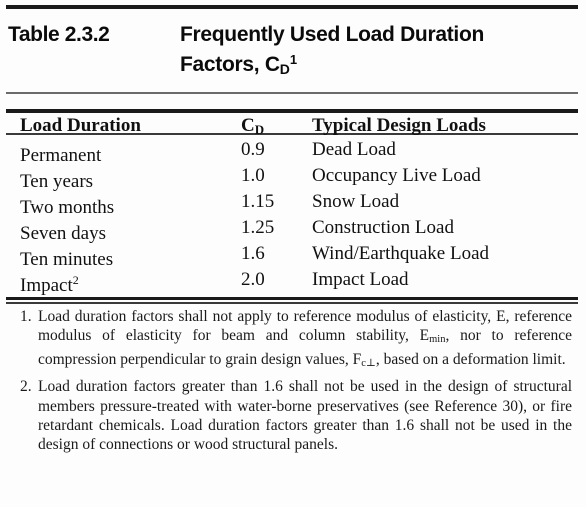 This screenshot has width=586, height=507. I want to click on cell-duration-text: Ten minutes, so click(67, 259).